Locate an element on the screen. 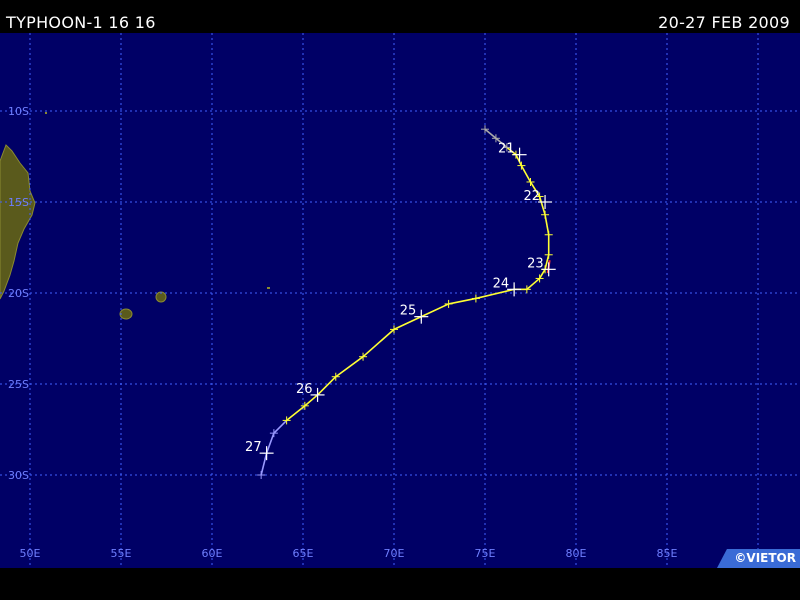 The width and height of the screenshot is (800, 600). lat-label: 15S is located at coordinates (18, 202).